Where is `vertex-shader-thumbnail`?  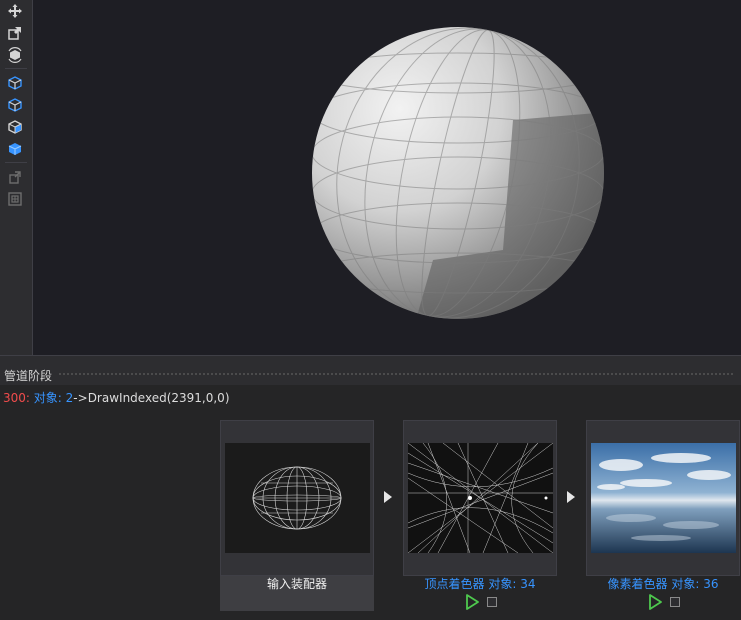
vertex-shader-thumbnail is located at coordinates (480, 498).